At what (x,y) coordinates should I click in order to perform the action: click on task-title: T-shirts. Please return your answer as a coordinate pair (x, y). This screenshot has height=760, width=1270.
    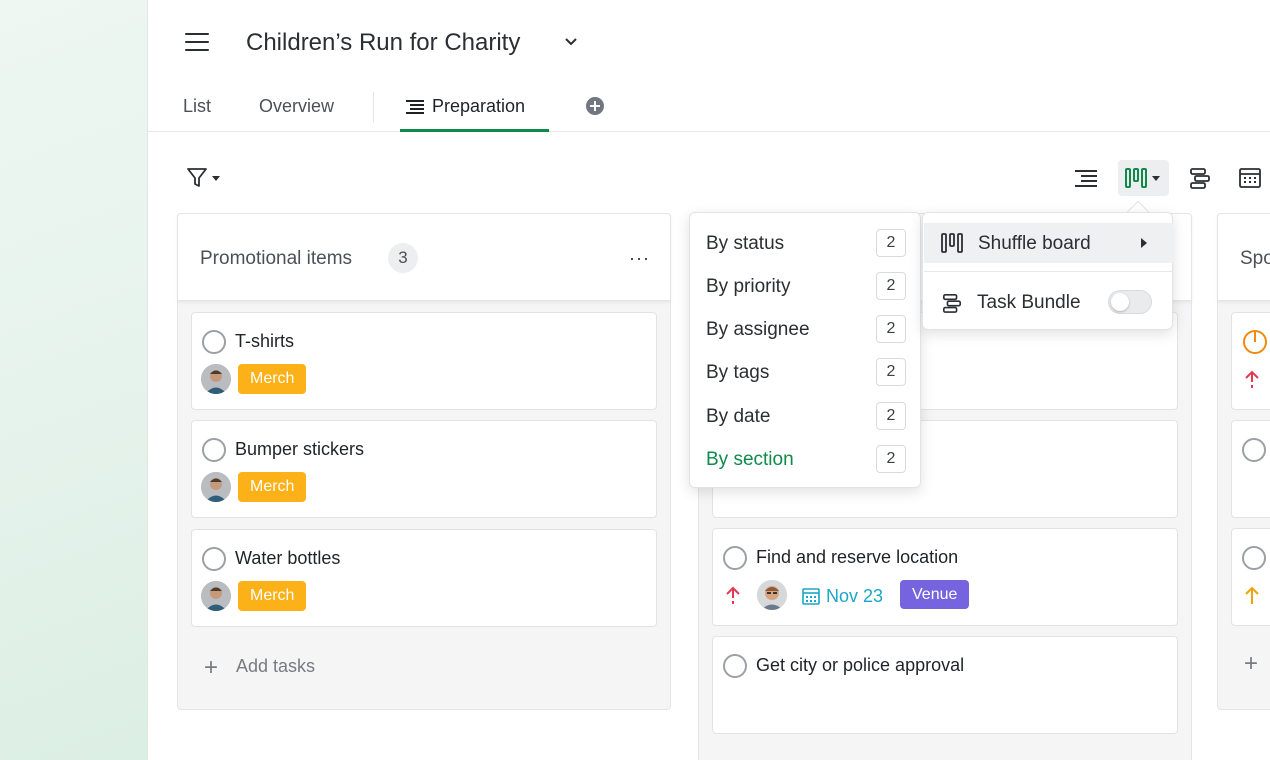
    Looking at the image, I should click on (265, 341).